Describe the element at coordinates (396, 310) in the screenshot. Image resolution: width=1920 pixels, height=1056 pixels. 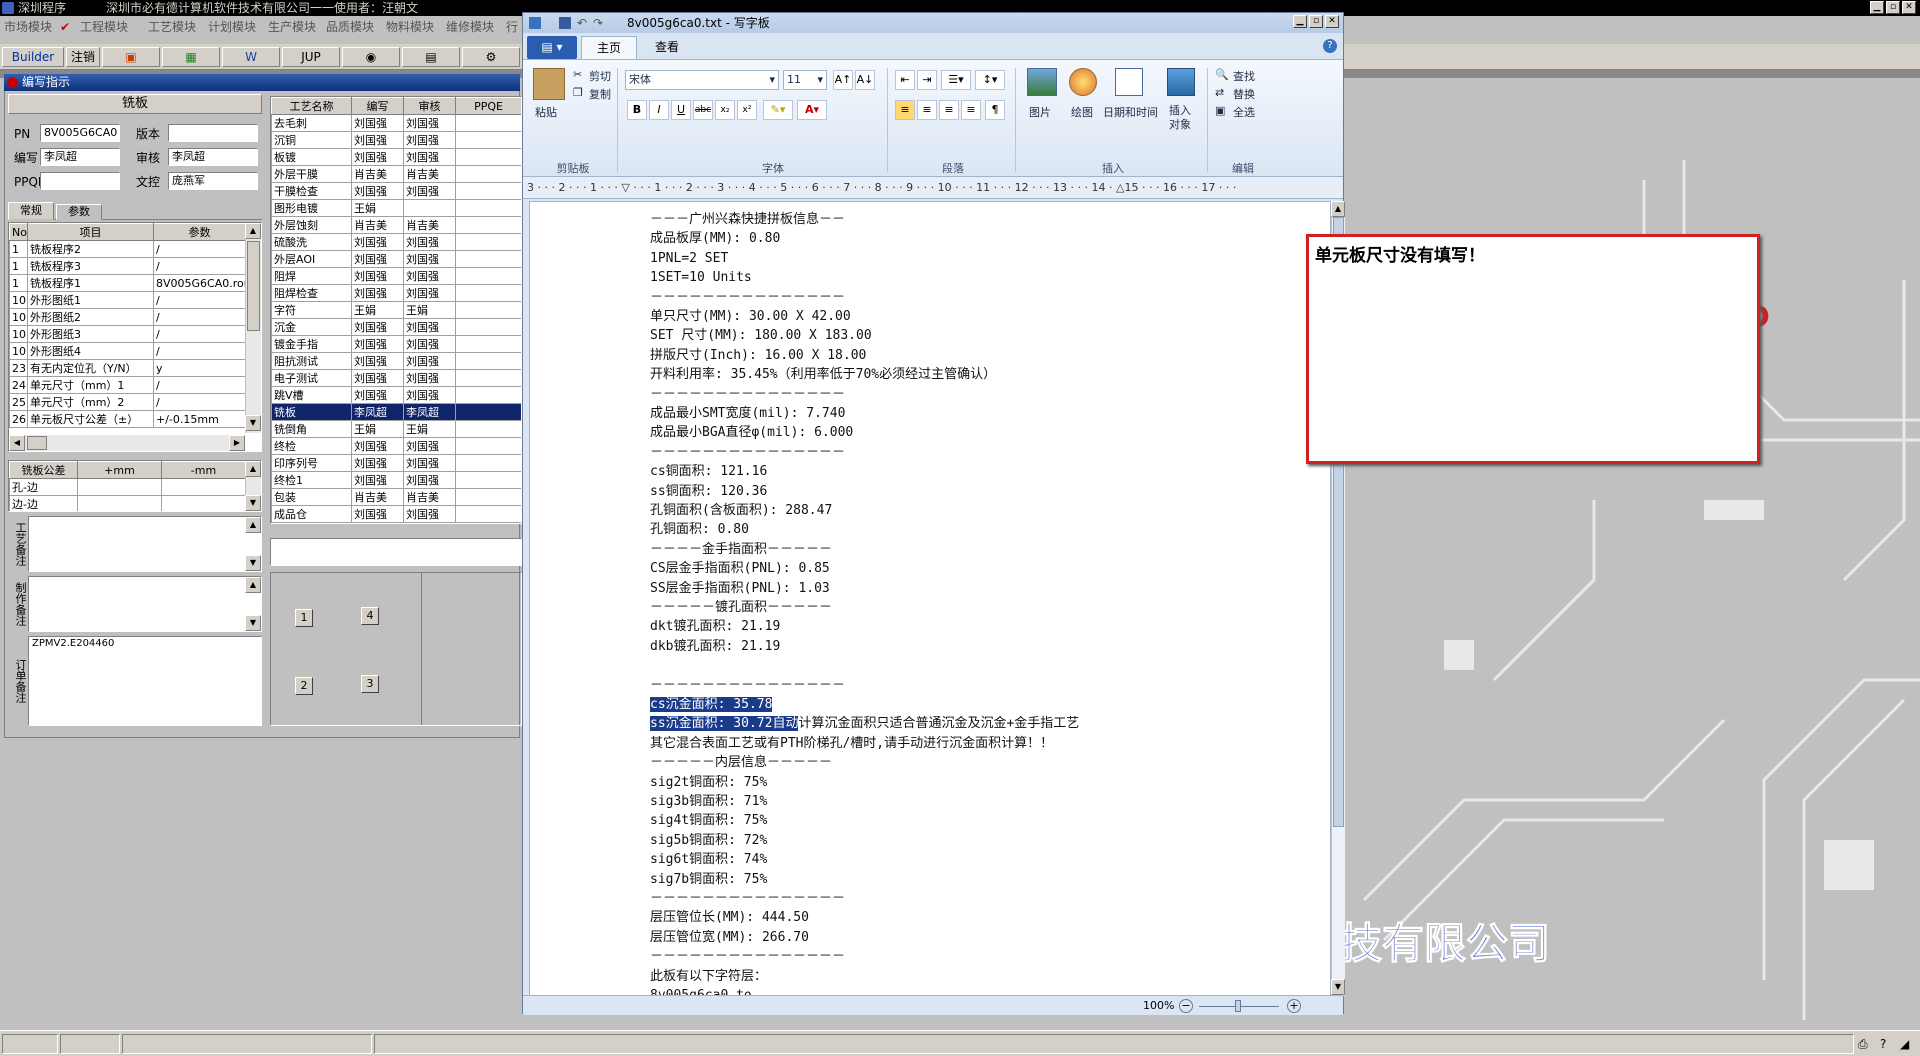
I see `process-row: 字符 王娟 王娟` at that location.